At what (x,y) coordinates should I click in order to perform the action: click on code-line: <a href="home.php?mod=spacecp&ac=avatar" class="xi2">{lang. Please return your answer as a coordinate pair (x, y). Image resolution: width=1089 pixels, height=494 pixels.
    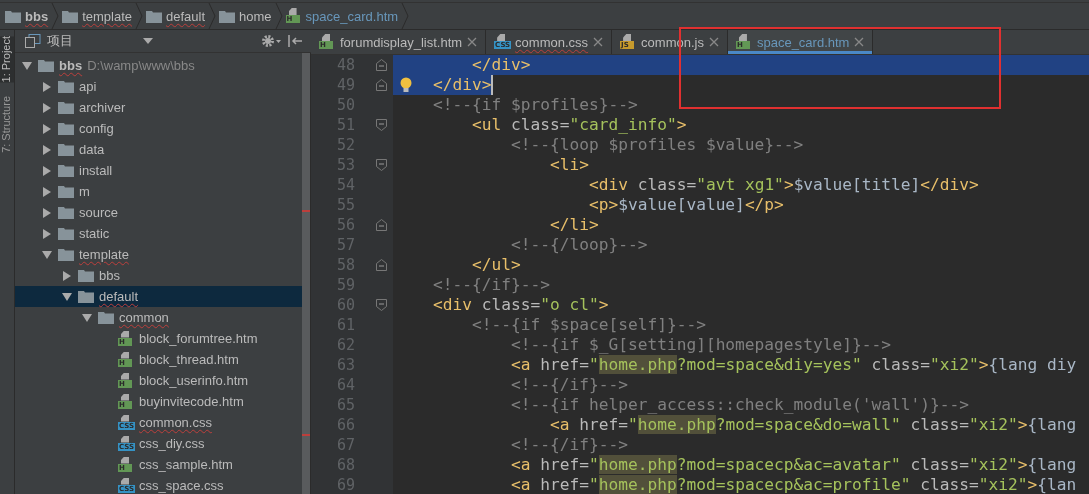
    Looking at the image, I should click on (793, 465).